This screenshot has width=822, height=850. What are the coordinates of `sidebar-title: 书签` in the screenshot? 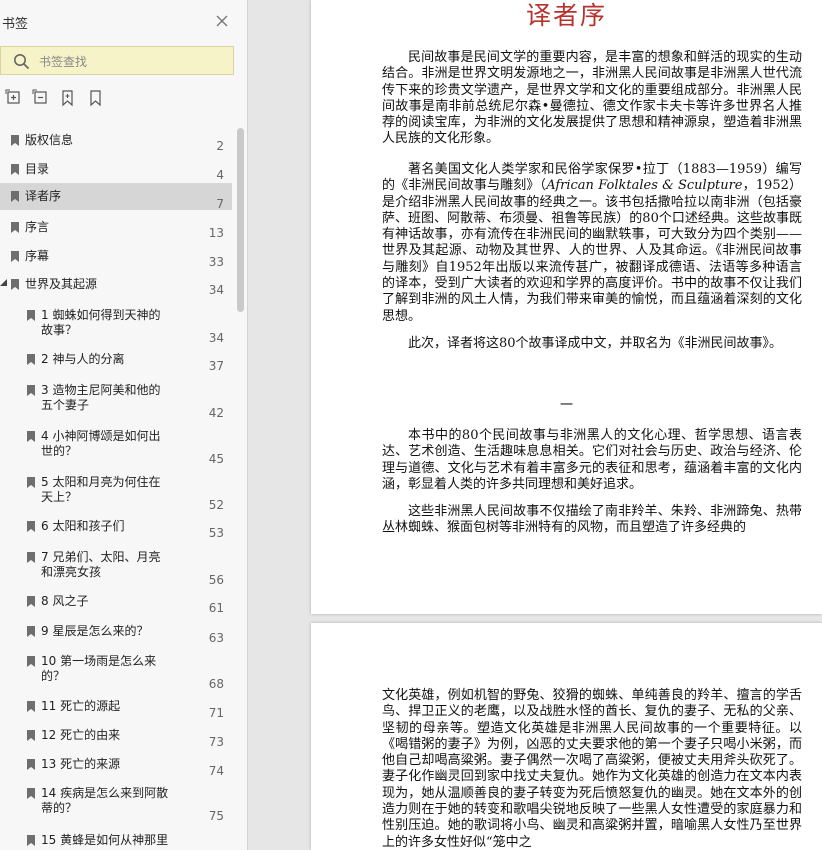 It's located at (15, 24).